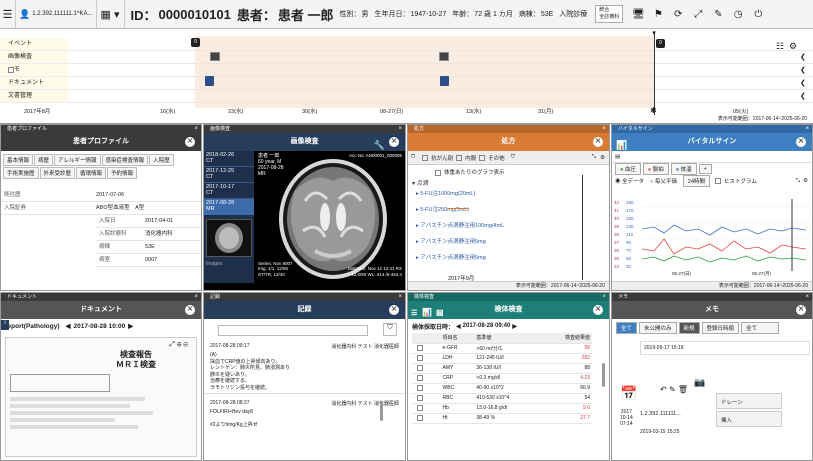 The width and height of the screenshot is (813, 461). Describe the element at coordinates (508, 170) in the screenshot. I see `weight-graph-option: 体重あたりのグラフ表示` at that location.